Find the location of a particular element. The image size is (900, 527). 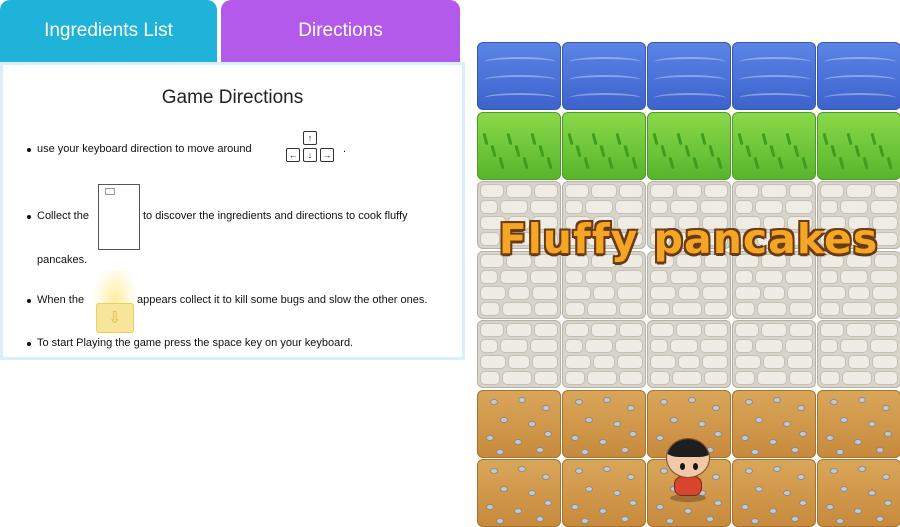

recipe-card-icon is located at coordinates (119, 217).